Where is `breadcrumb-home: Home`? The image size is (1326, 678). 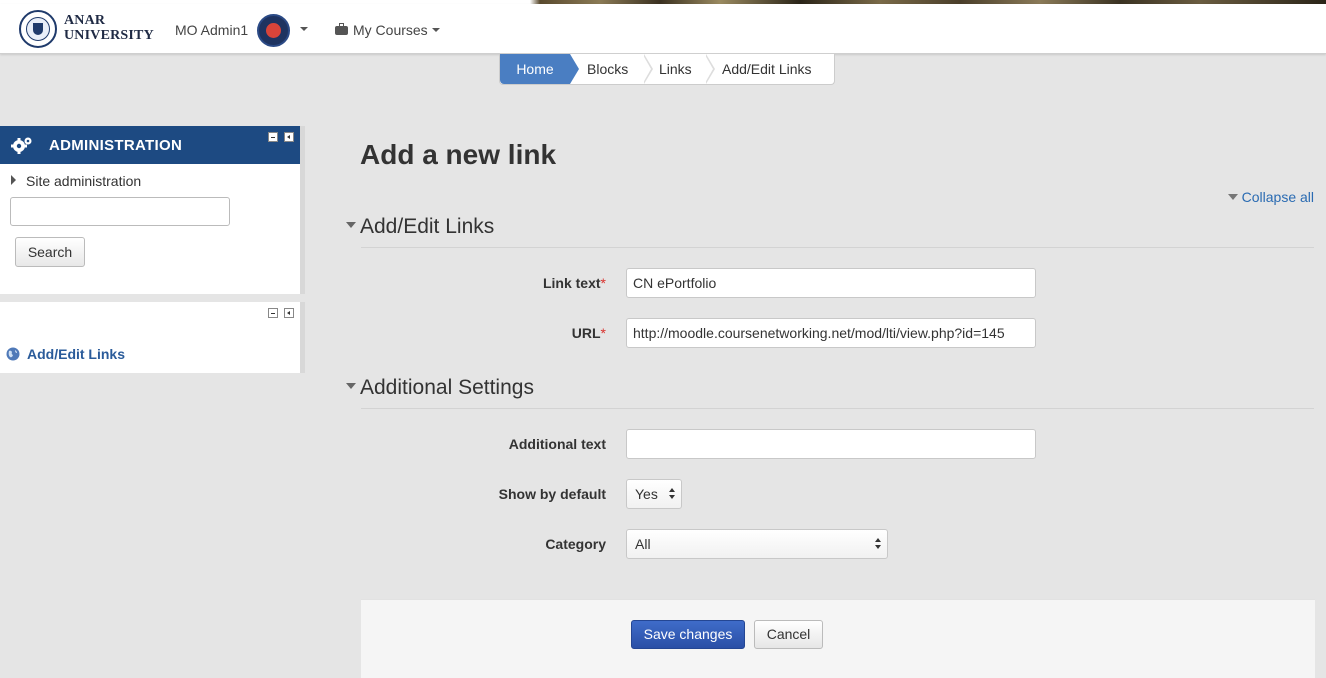 breadcrumb-home: Home is located at coordinates (539, 69).